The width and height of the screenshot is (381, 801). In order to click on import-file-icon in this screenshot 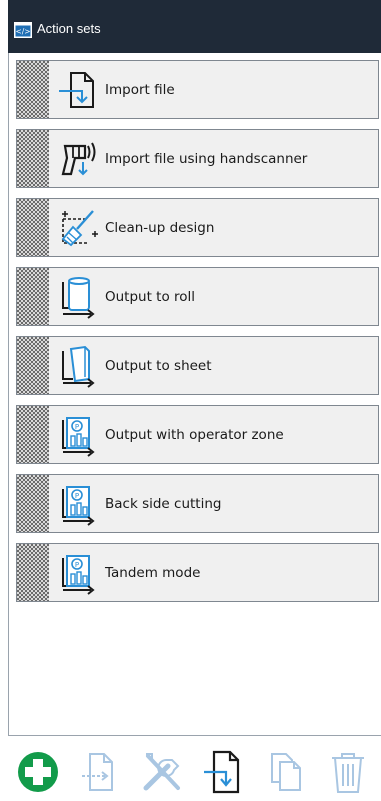, I will do `click(76, 89)`.